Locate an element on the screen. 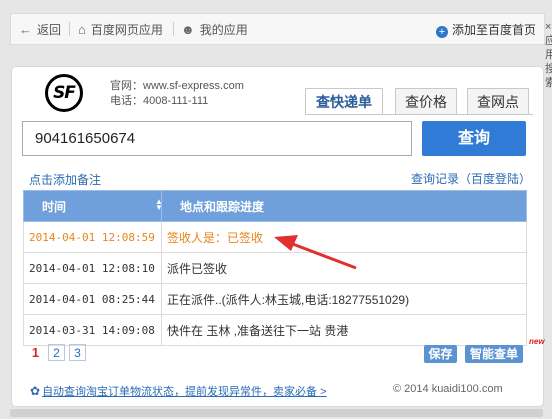 The height and width of the screenshot is (419, 552). arrow-shaft is located at coordinates (323, 255).